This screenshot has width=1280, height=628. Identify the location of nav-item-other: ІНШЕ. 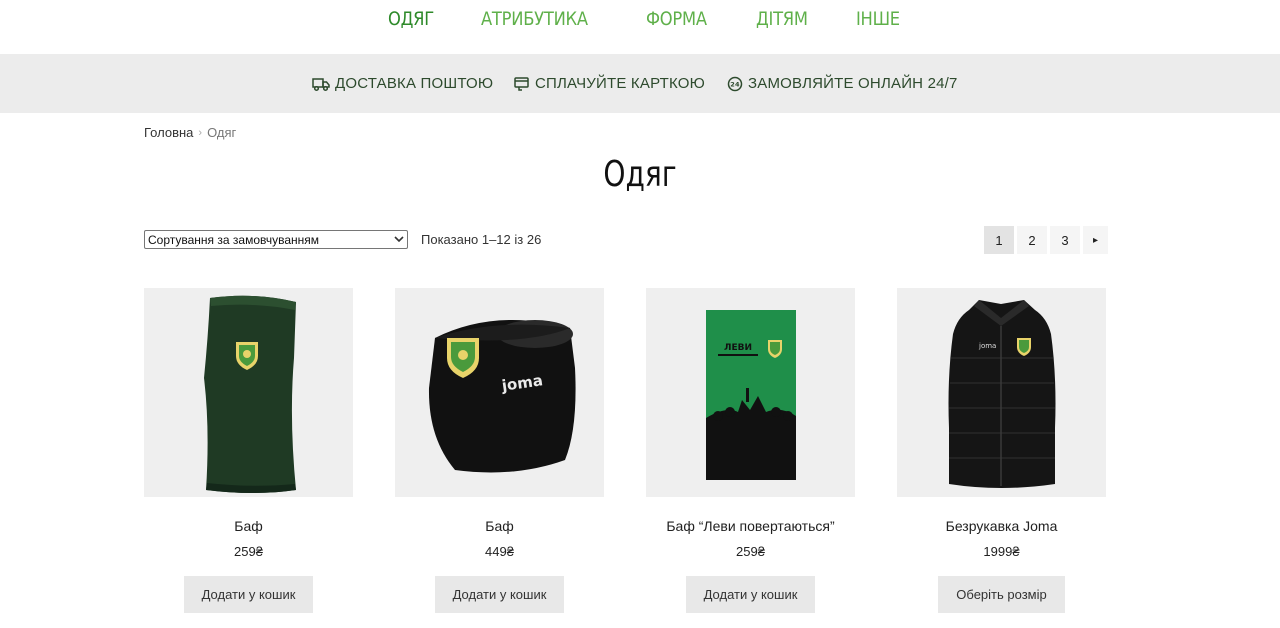
(881, 19).